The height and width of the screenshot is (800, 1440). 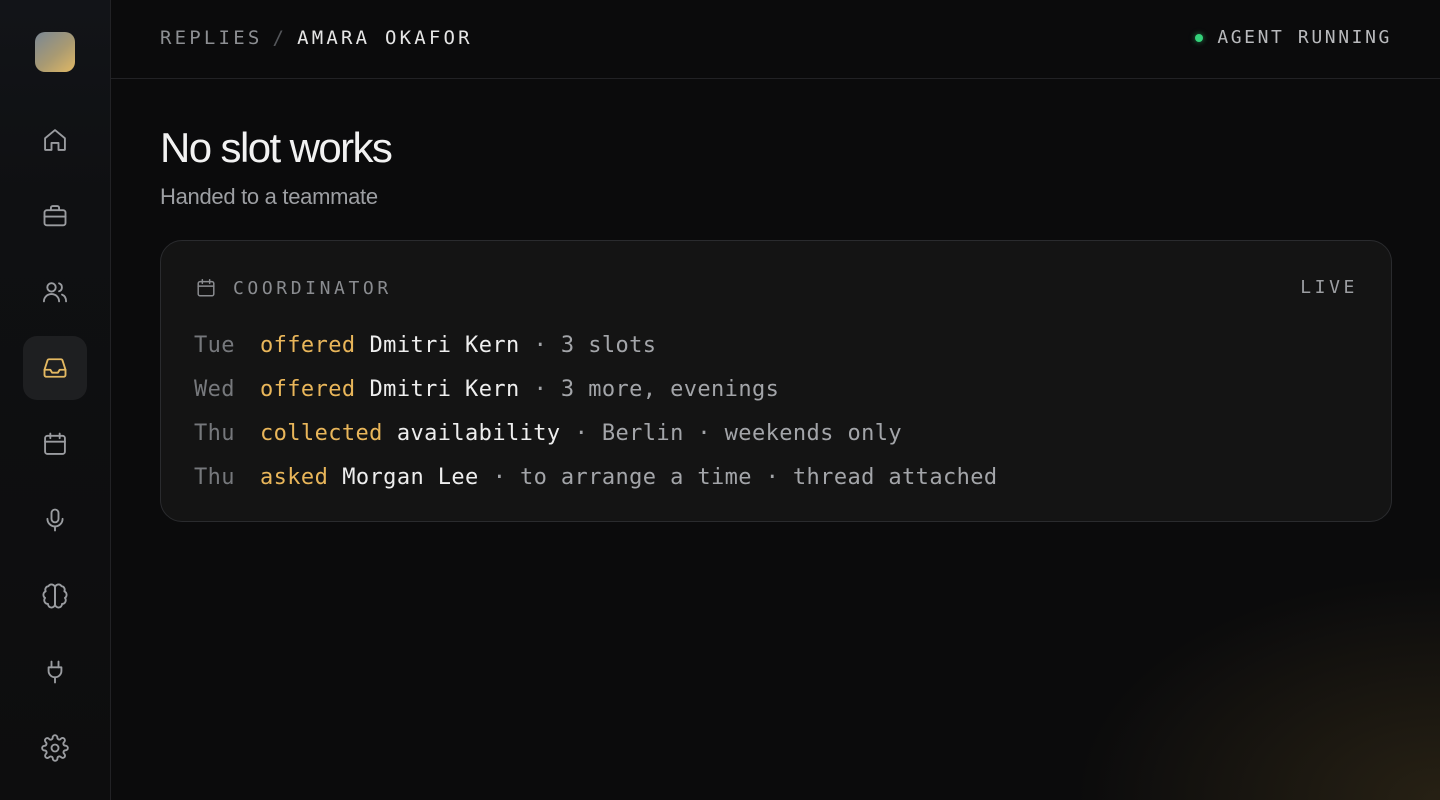 I want to click on plug-icon, so click(x=55, y=672).